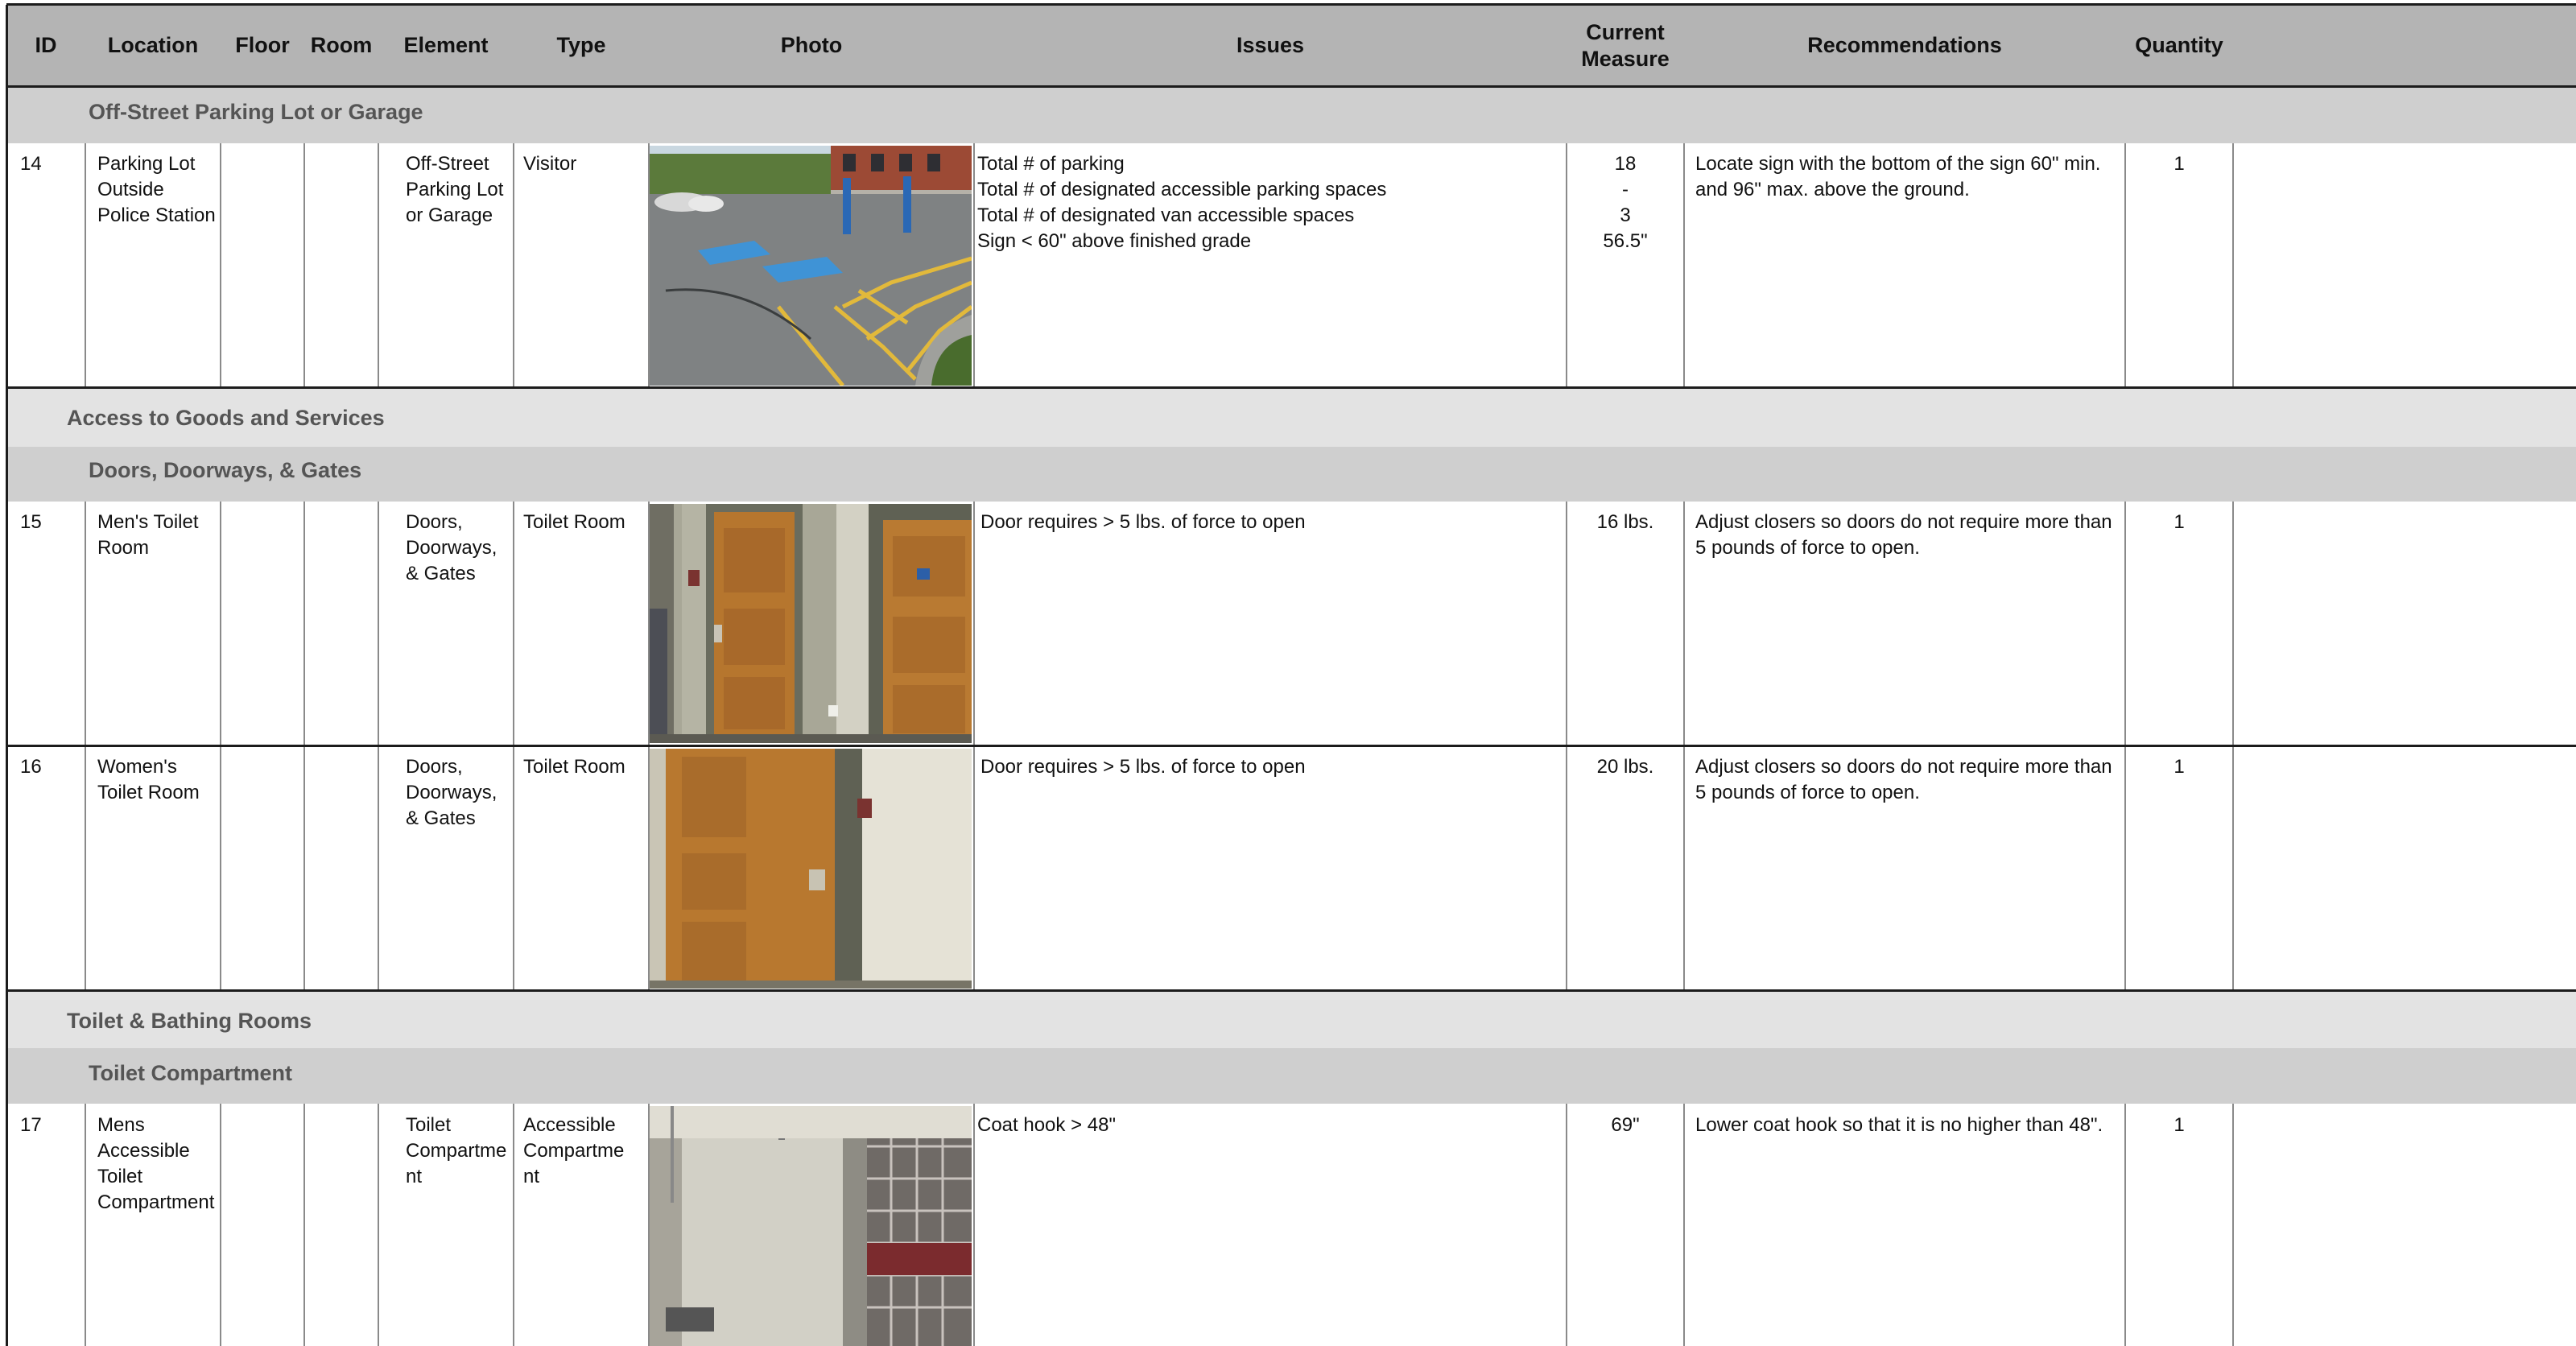 The width and height of the screenshot is (2576, 1346). What do you see at coordinates (811, 45) in the screenshot?
I see `col-header-photo: Photo` at bounding box center [811, 45].